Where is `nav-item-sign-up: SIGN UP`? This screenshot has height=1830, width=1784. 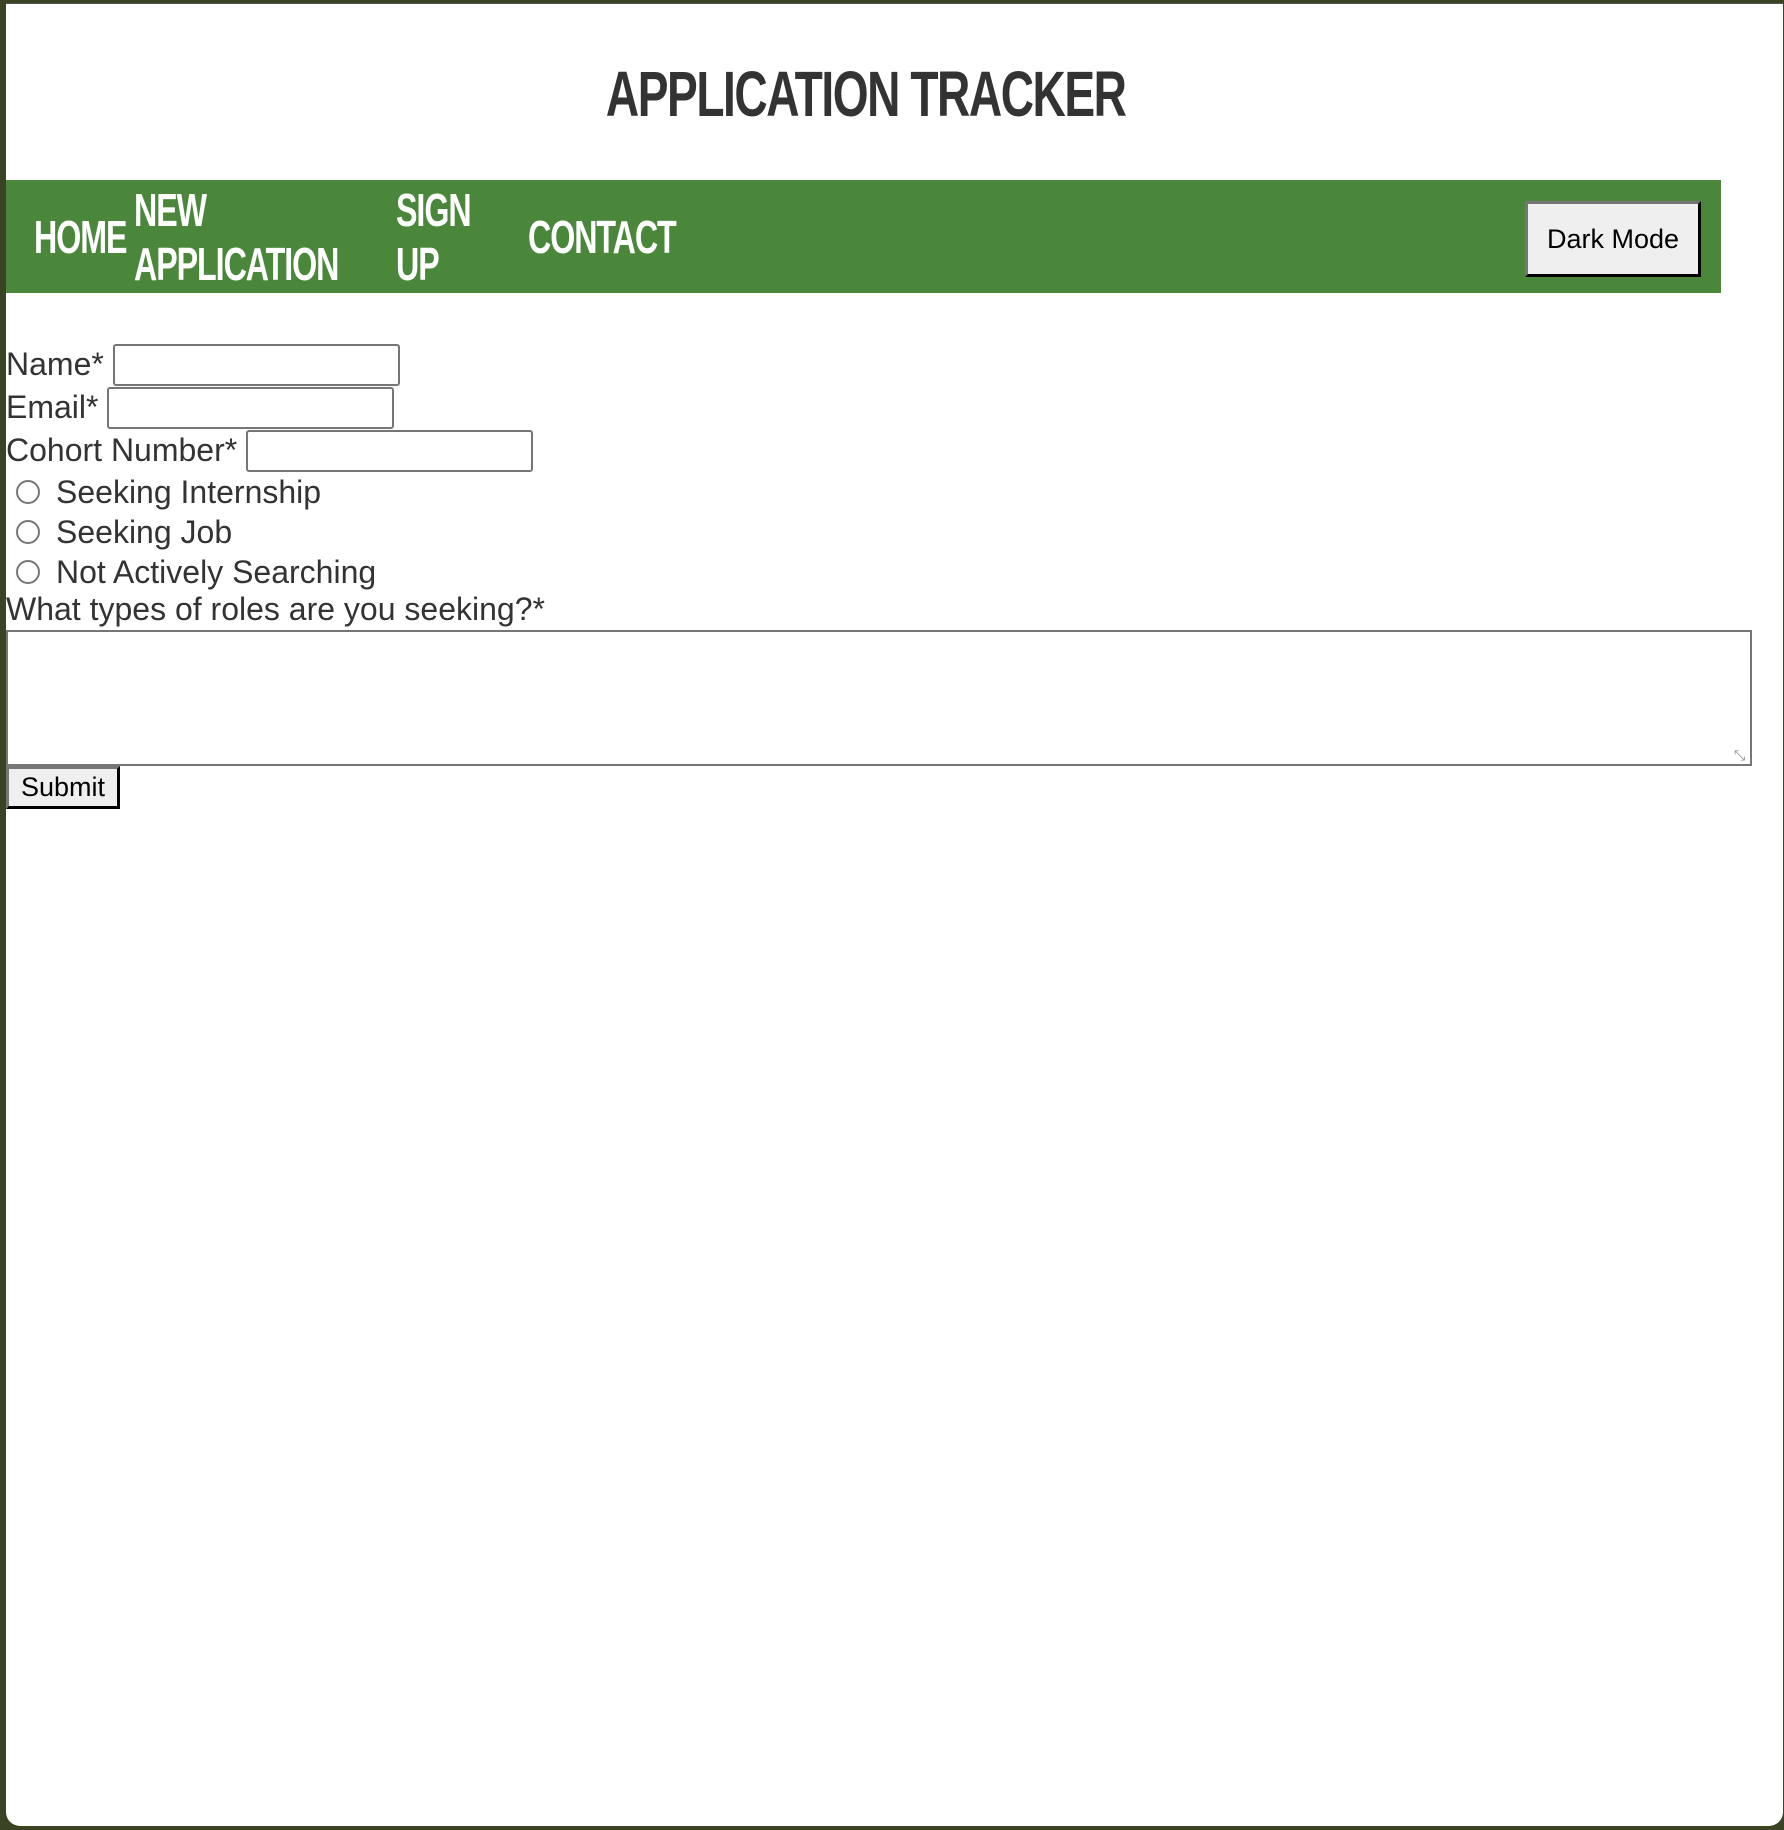 nav-item-sign-up: SIGN UP is located at coordinates (449, 237).